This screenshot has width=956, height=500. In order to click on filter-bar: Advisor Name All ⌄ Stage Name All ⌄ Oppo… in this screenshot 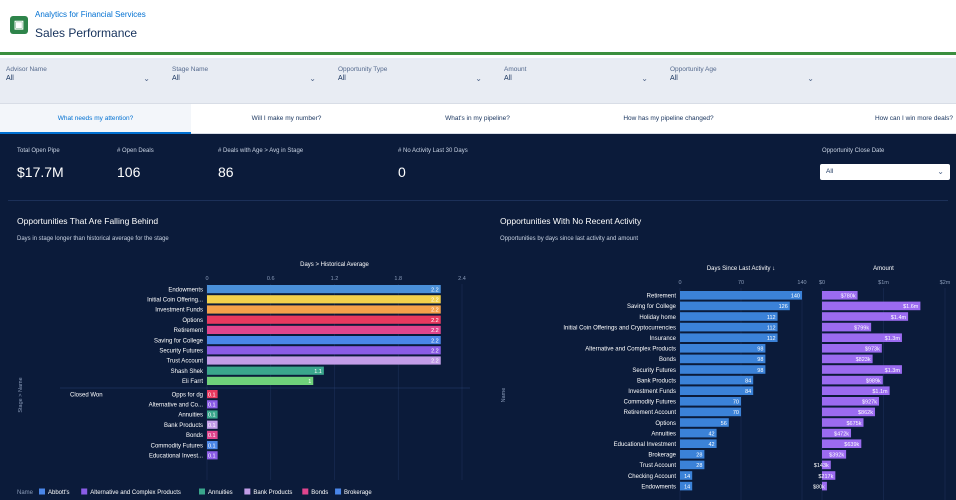, I will do `click(478, 81)`.